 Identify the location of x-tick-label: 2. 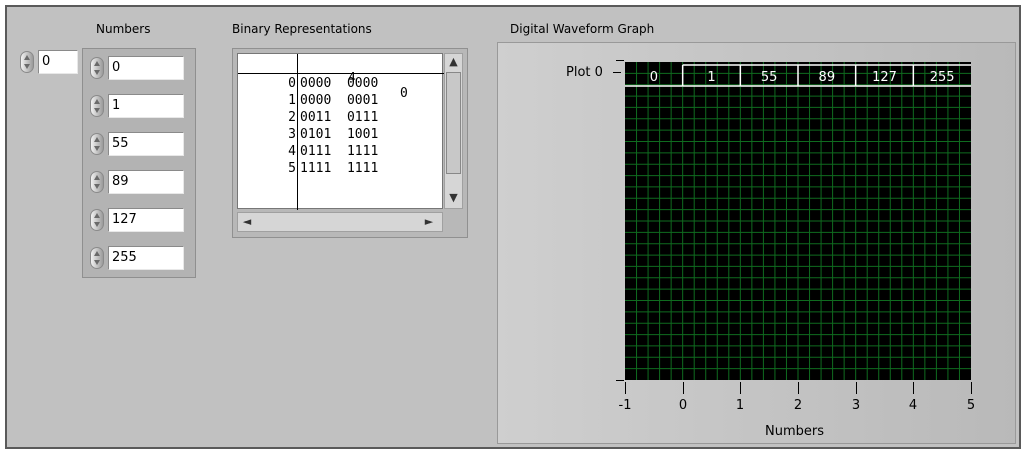
(798, 405).